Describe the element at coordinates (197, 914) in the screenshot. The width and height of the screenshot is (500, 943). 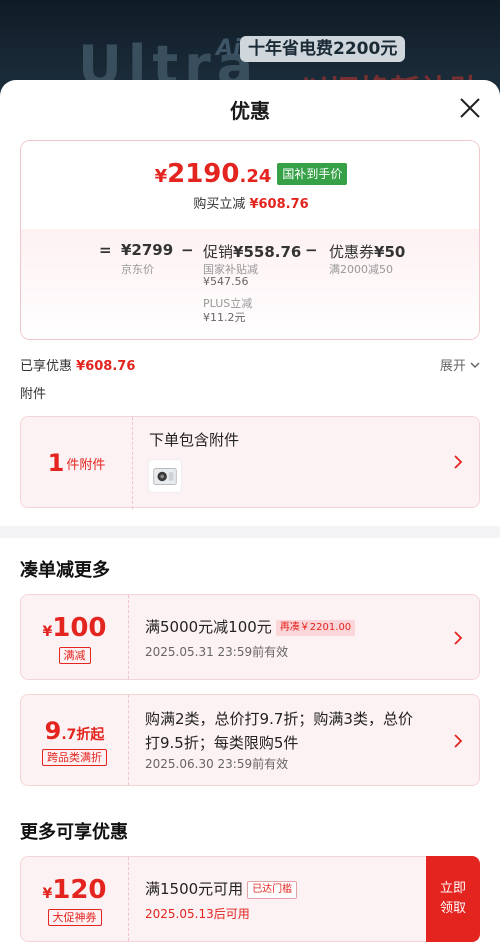
I see `coupon-date: 2025.05.13后可用` at that location.